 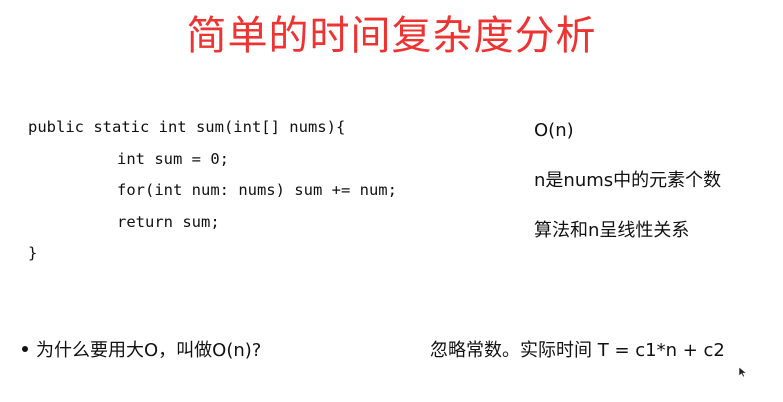 What do you see at coordinates (391, 36) in the screenshot?
I see `slide-title: 简单的时间复杂度分析` at bounding box center [391, 36].